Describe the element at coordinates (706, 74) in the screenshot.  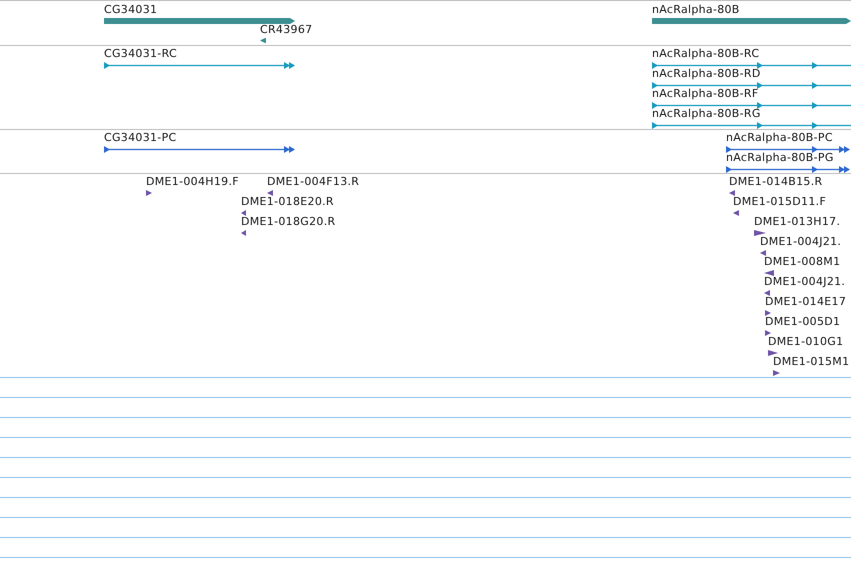
I see `feature-label: nAcRalpha-80B-RD` at that location.